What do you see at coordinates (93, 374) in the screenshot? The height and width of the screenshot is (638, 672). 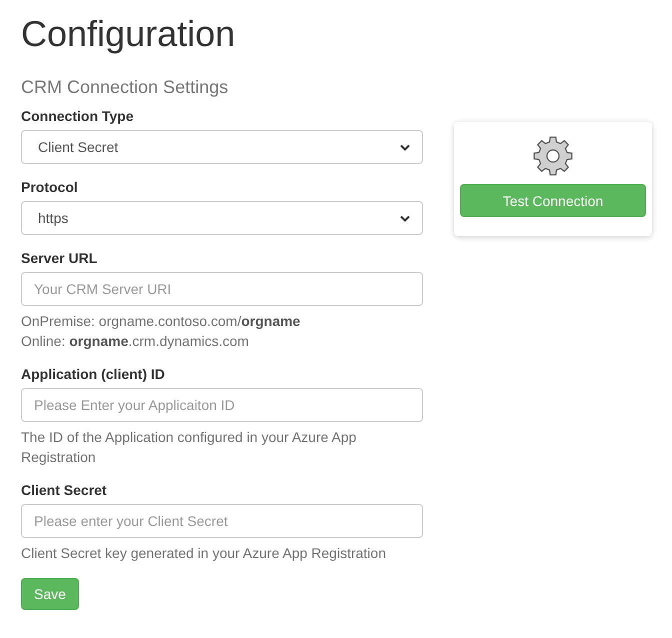 I see `field-label: Application (client) ID` at bounding box center [93, 374].